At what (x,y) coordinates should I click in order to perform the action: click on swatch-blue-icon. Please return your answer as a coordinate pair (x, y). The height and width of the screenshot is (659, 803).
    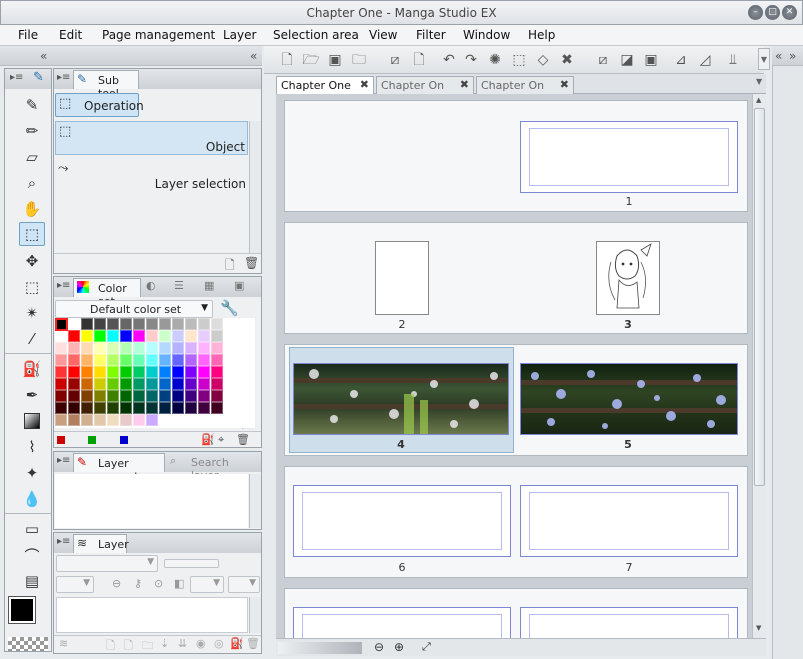
    Looking at the image, I should click on (124, 440).